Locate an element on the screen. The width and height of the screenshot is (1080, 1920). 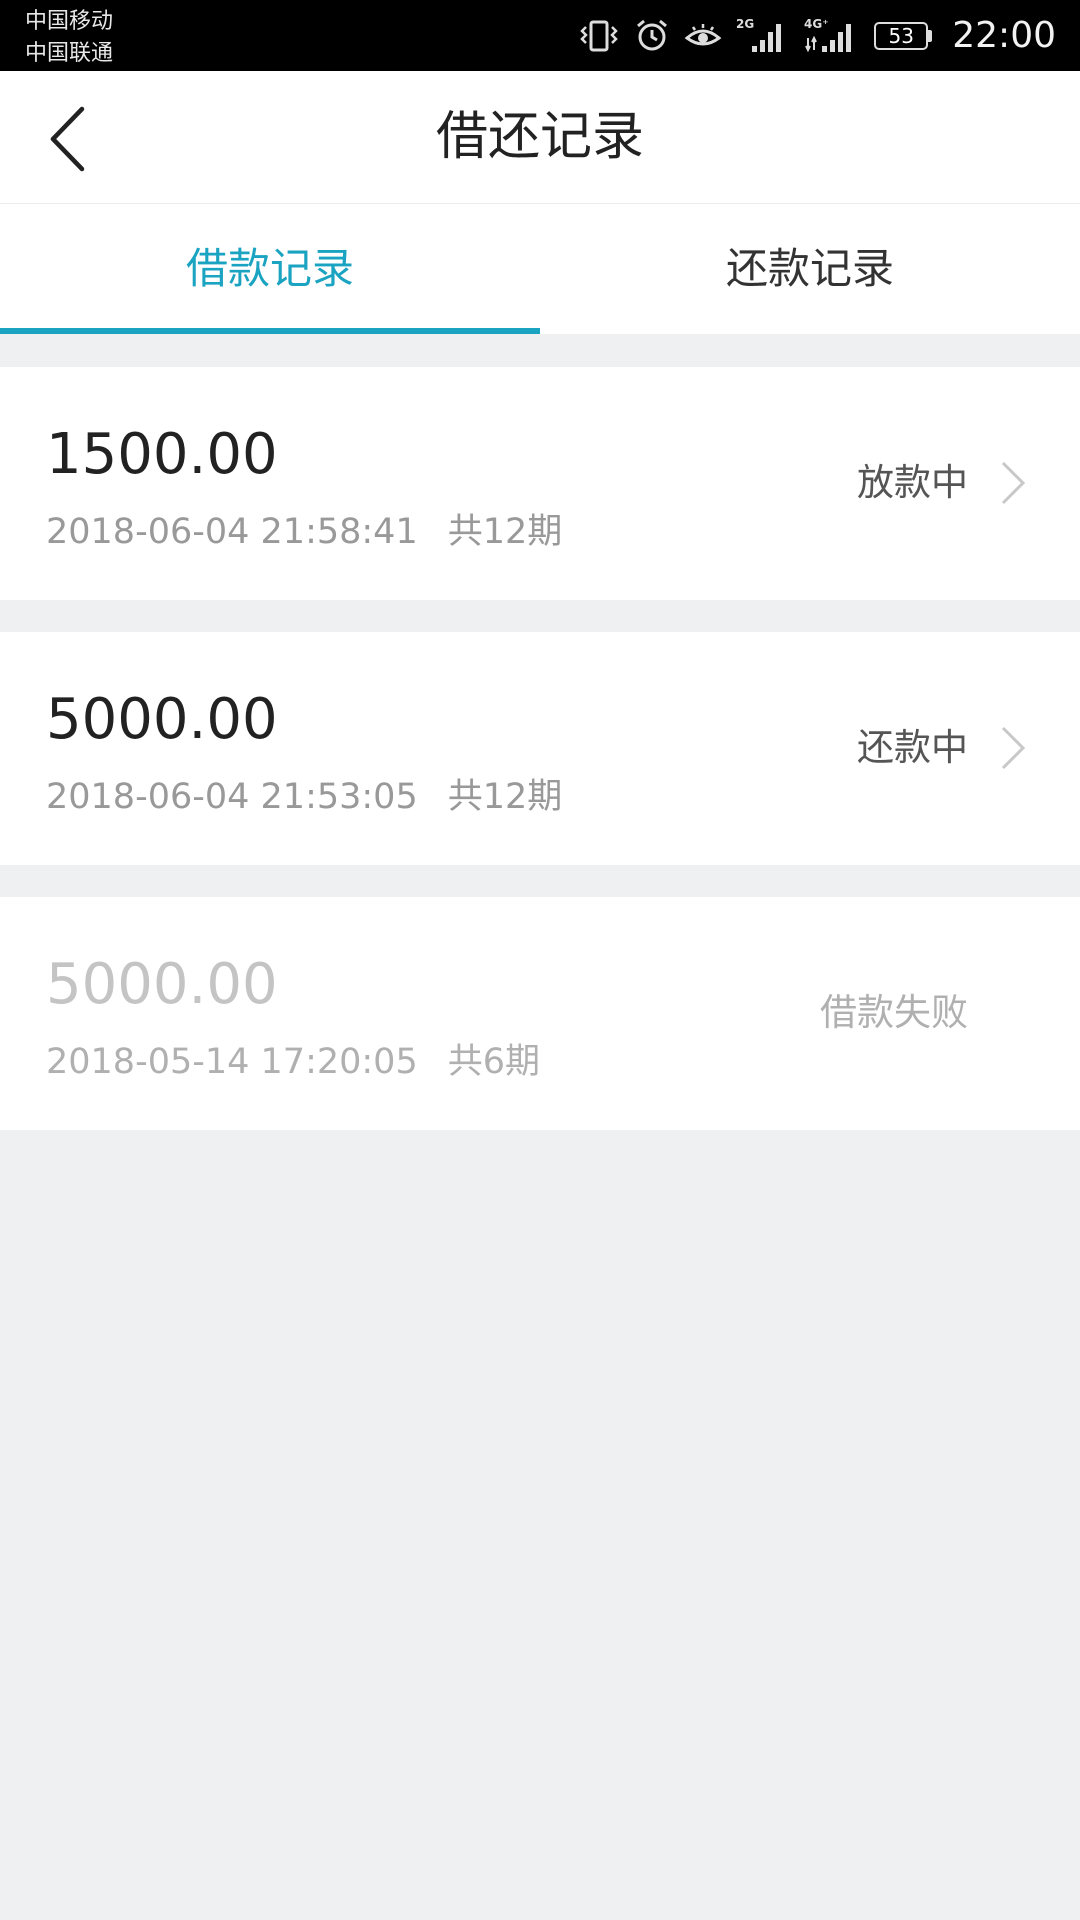
tab-bar: 借款记录 还款记录 is located at coordinates (540, 269).